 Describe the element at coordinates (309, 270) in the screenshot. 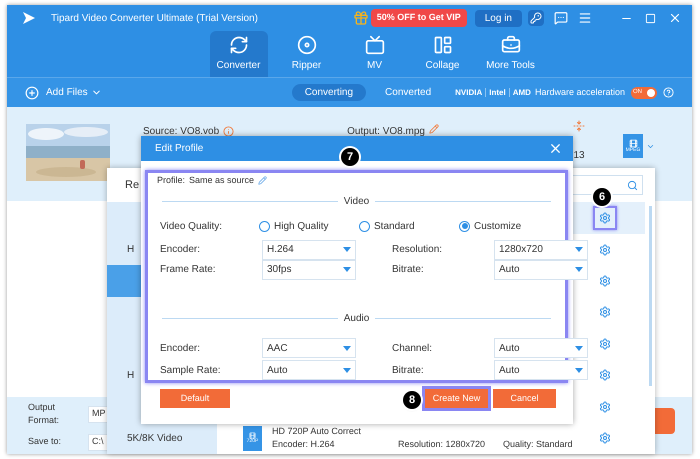

I see `dropdown-field: 30fps` at that location.